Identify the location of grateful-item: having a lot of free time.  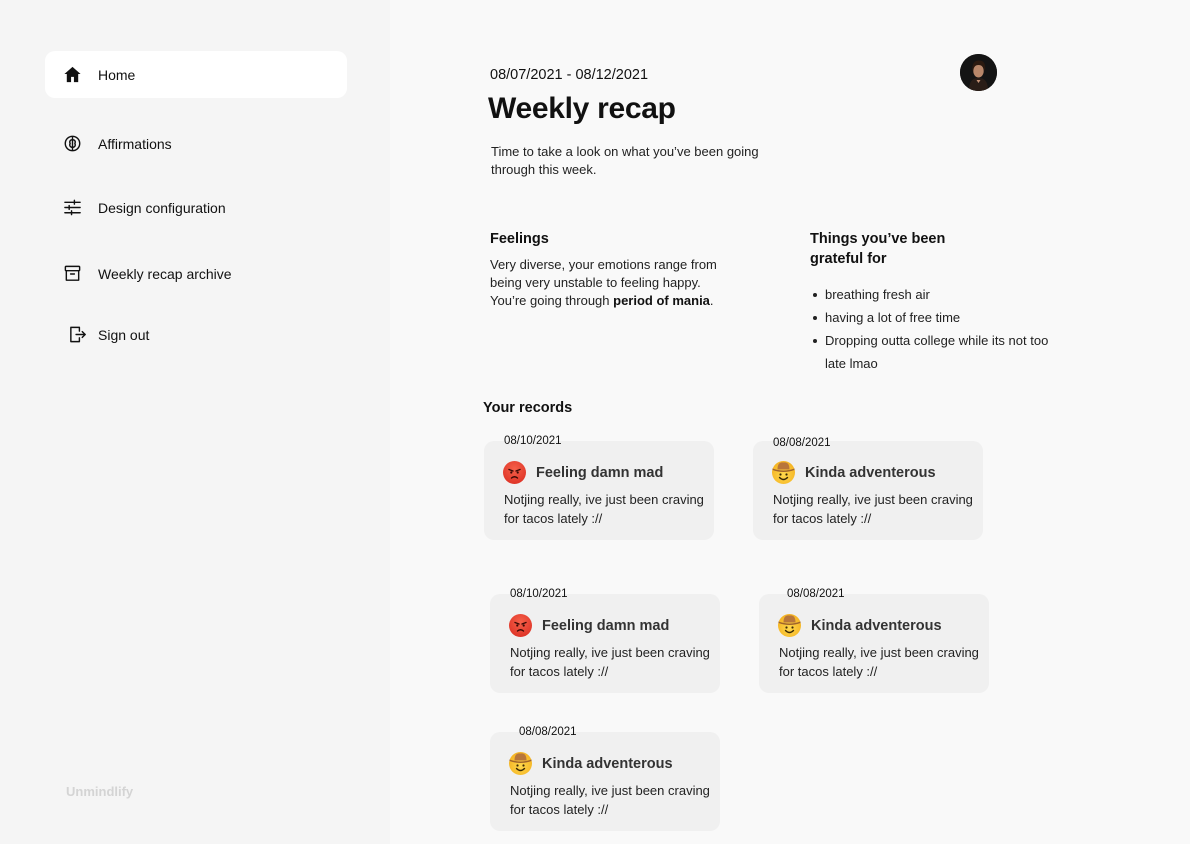
(931, 317).